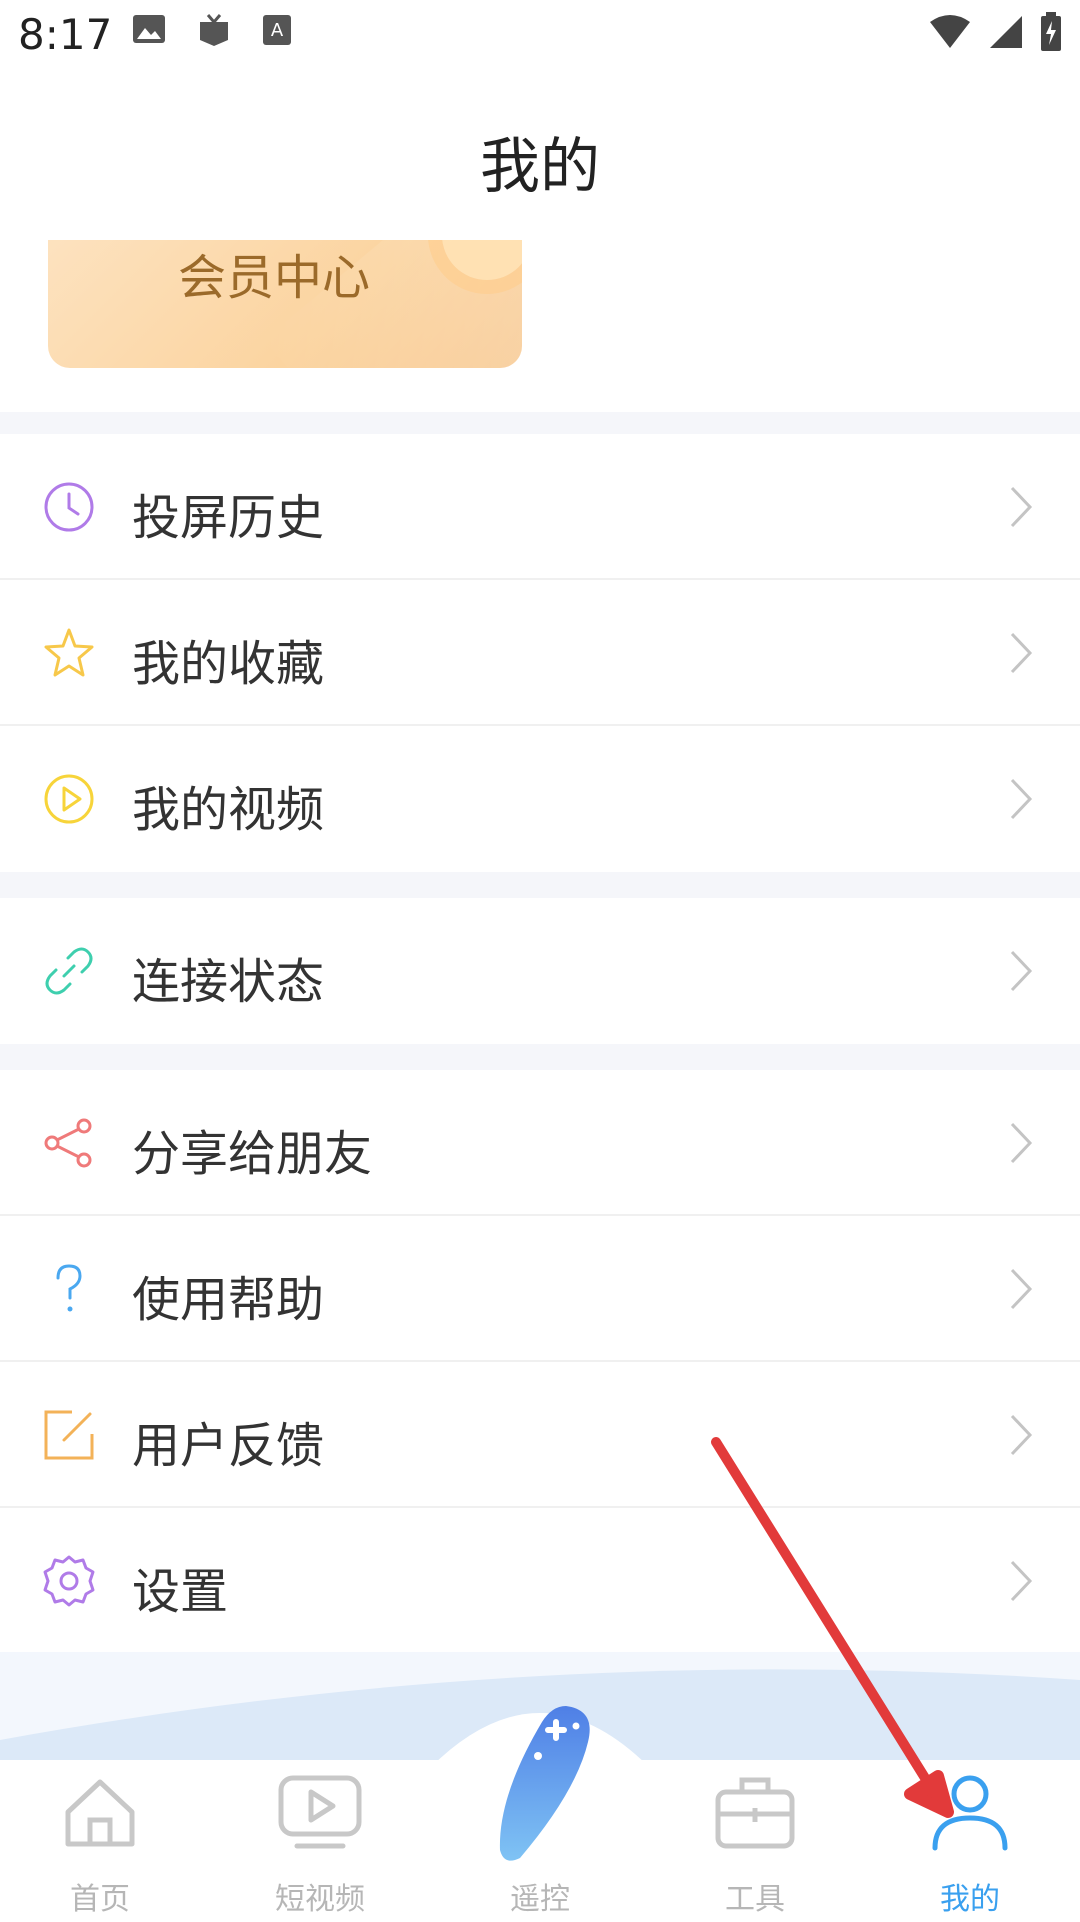 This screenshot has height=1922, width=1080. What do you see at coordinates (540, 1581) in the screenshot?
I see `menu-item-settings: 设置` at bounding box center [540, 1581].